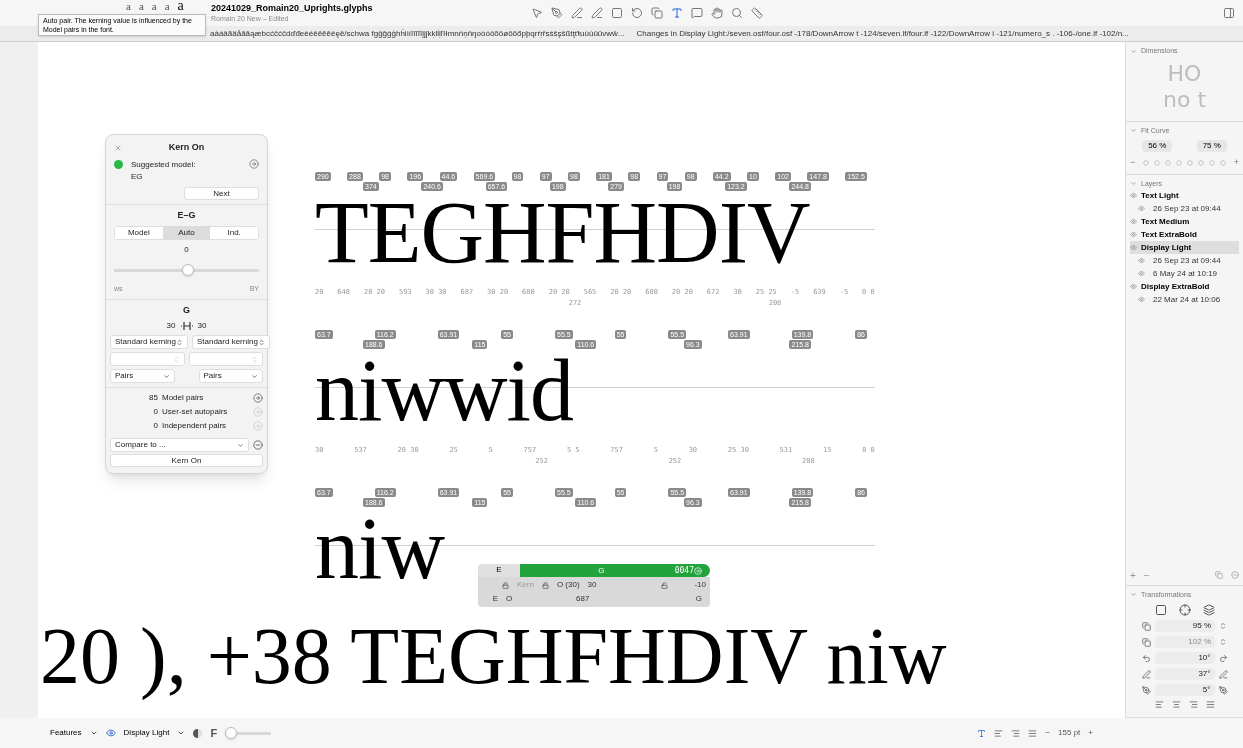 Image resolution: width=1243 pixels, height=748 pixels. I want to click on skew-field: 5°, so click(1184, 690).